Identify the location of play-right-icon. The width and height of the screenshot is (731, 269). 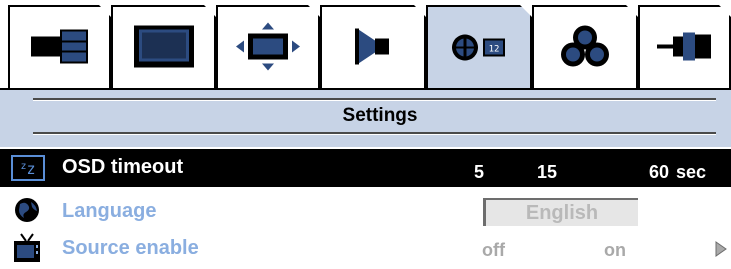
(721, 251).